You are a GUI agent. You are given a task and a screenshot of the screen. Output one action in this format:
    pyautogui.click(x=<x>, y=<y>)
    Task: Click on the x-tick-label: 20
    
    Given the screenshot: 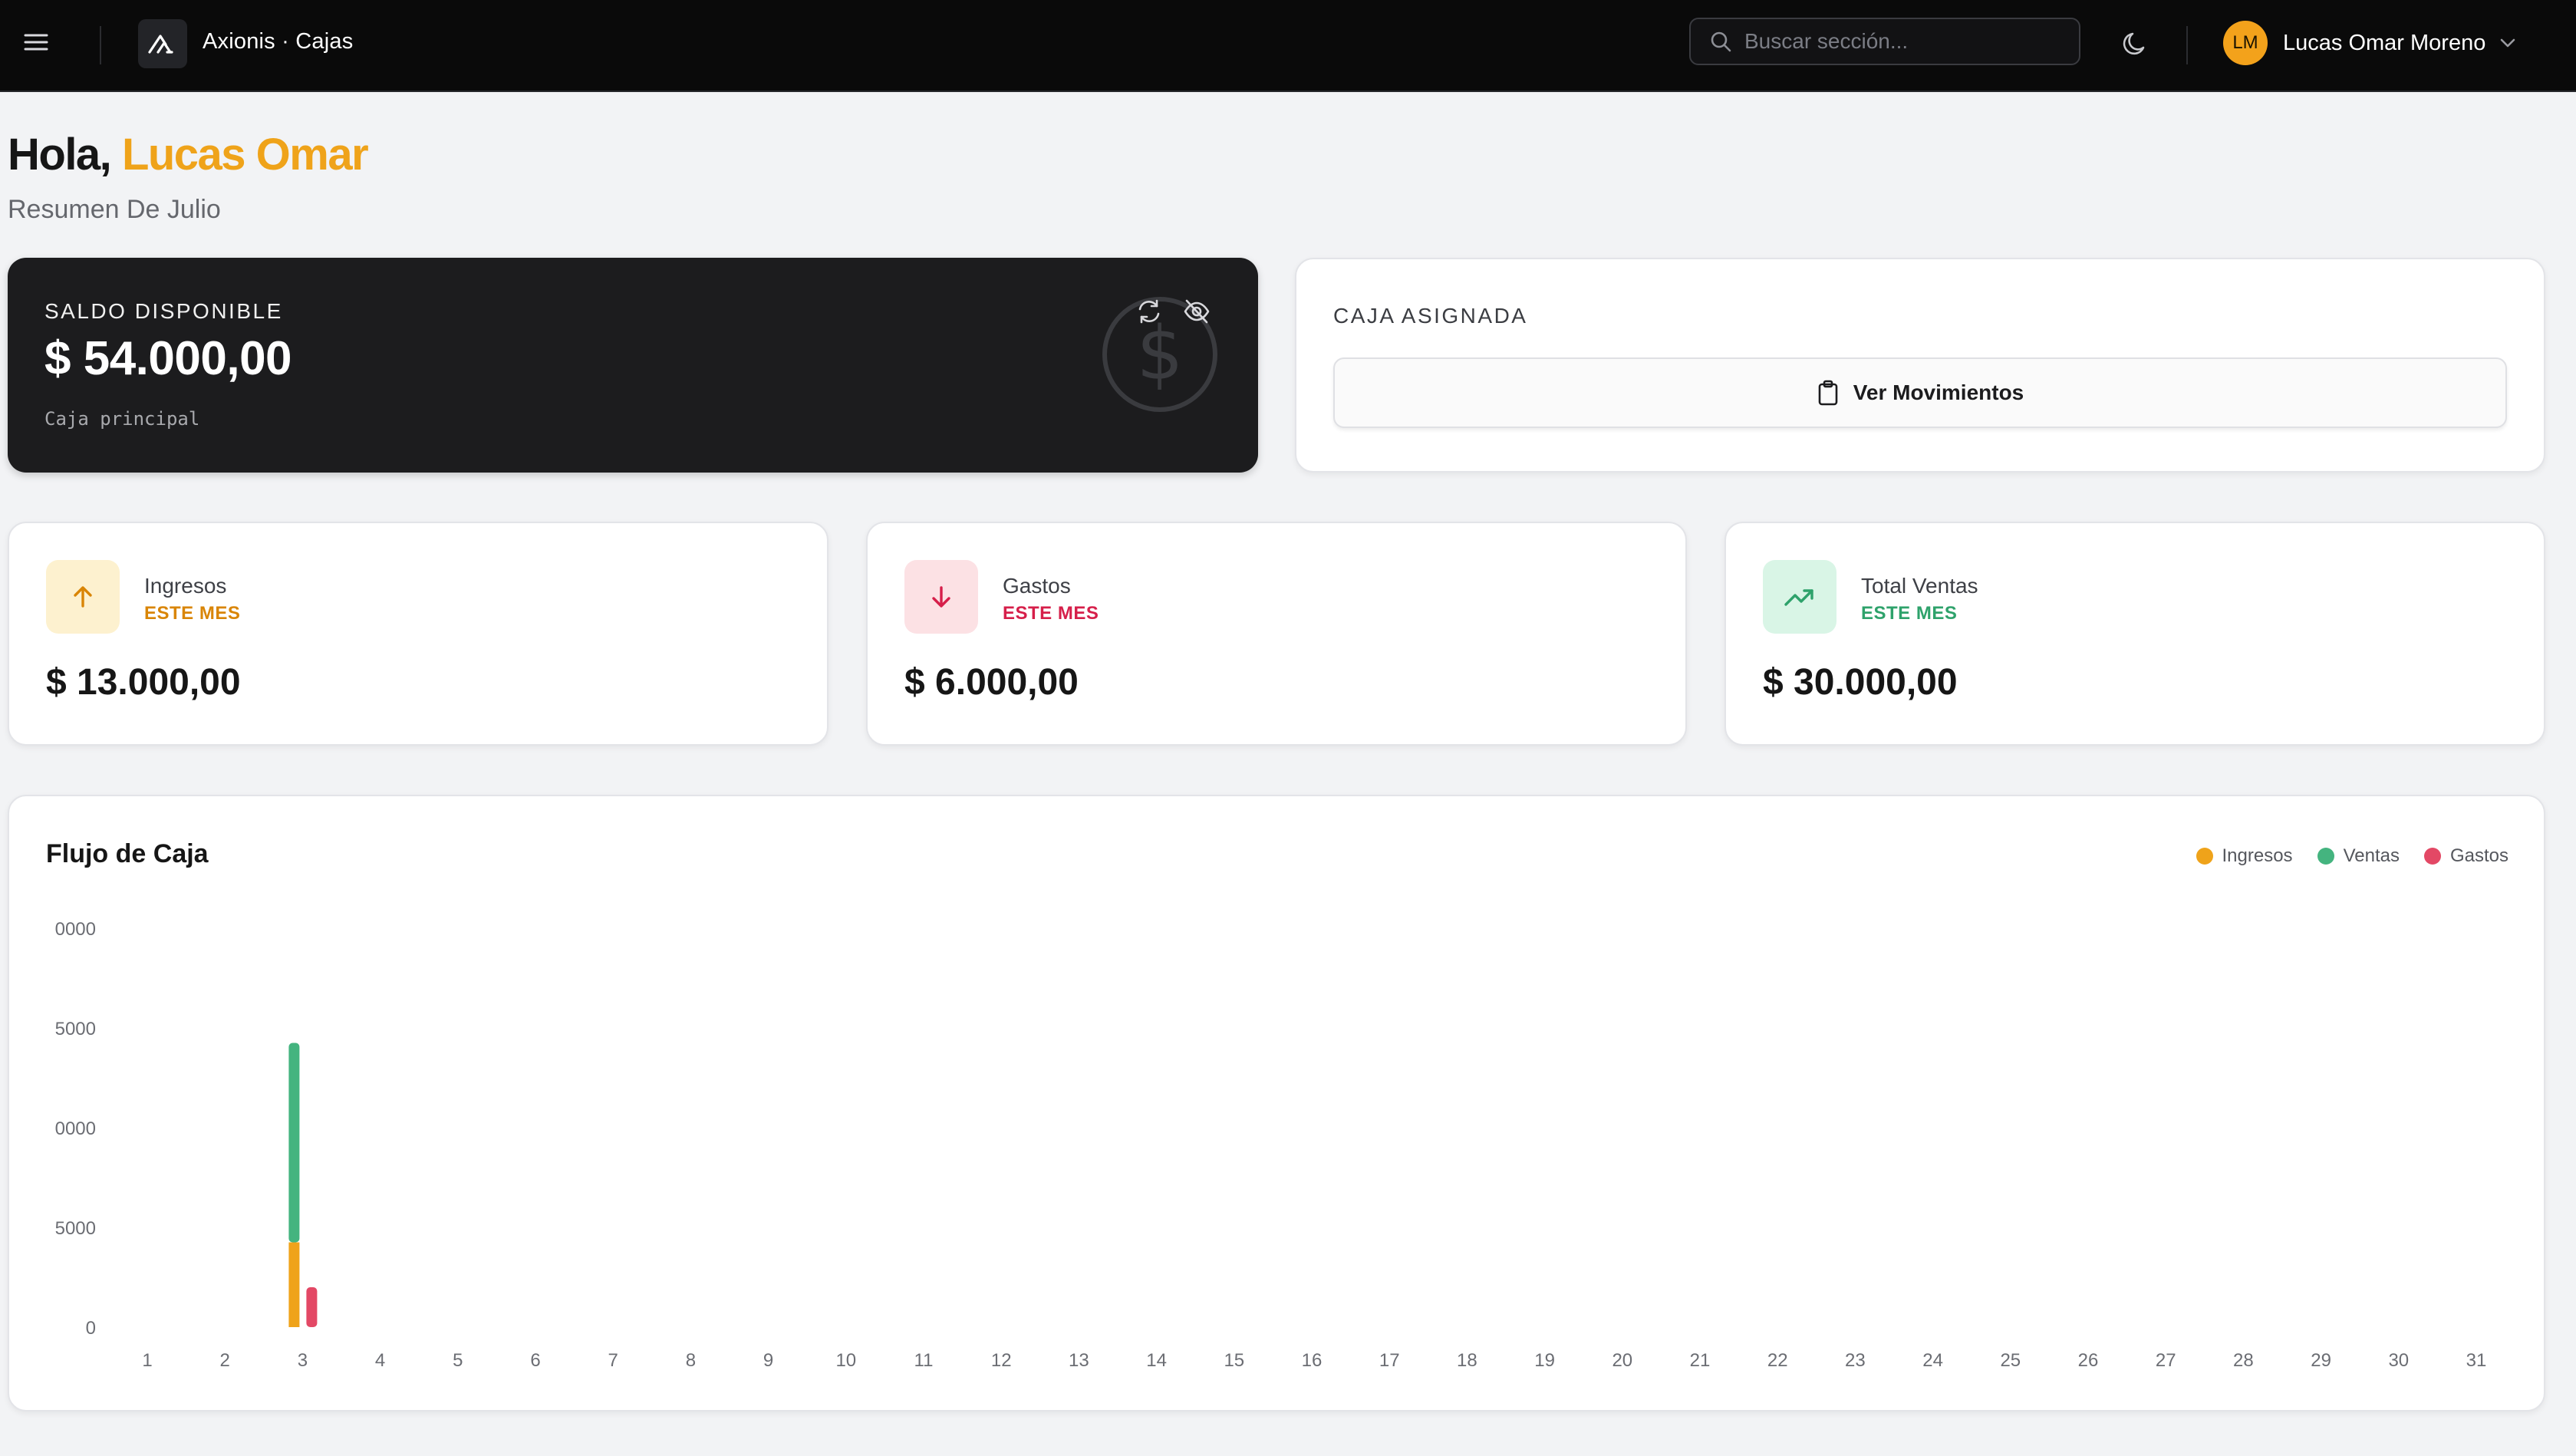 What is the action you would take?
    pyautogui.click(x=1622, y=1360)
    